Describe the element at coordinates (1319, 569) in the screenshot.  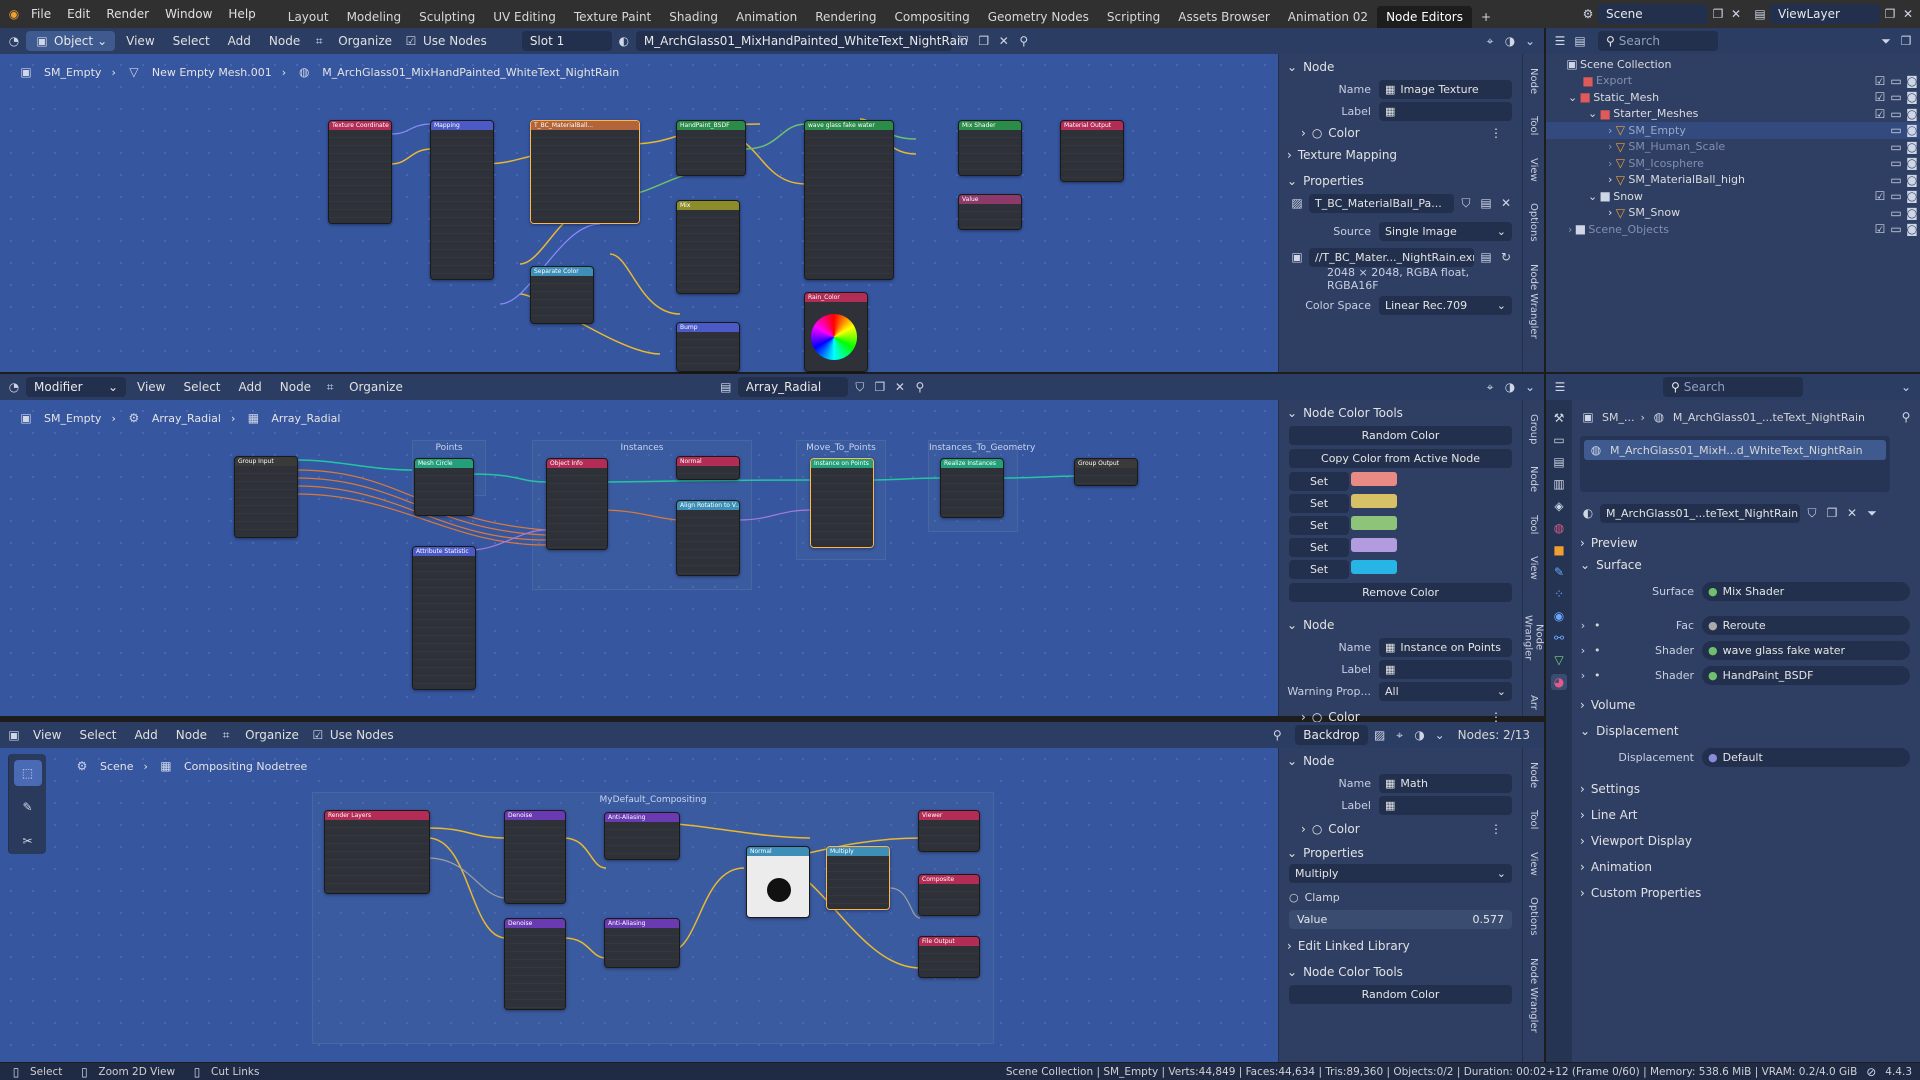
I see `set-color-5-button: Set` at that location.